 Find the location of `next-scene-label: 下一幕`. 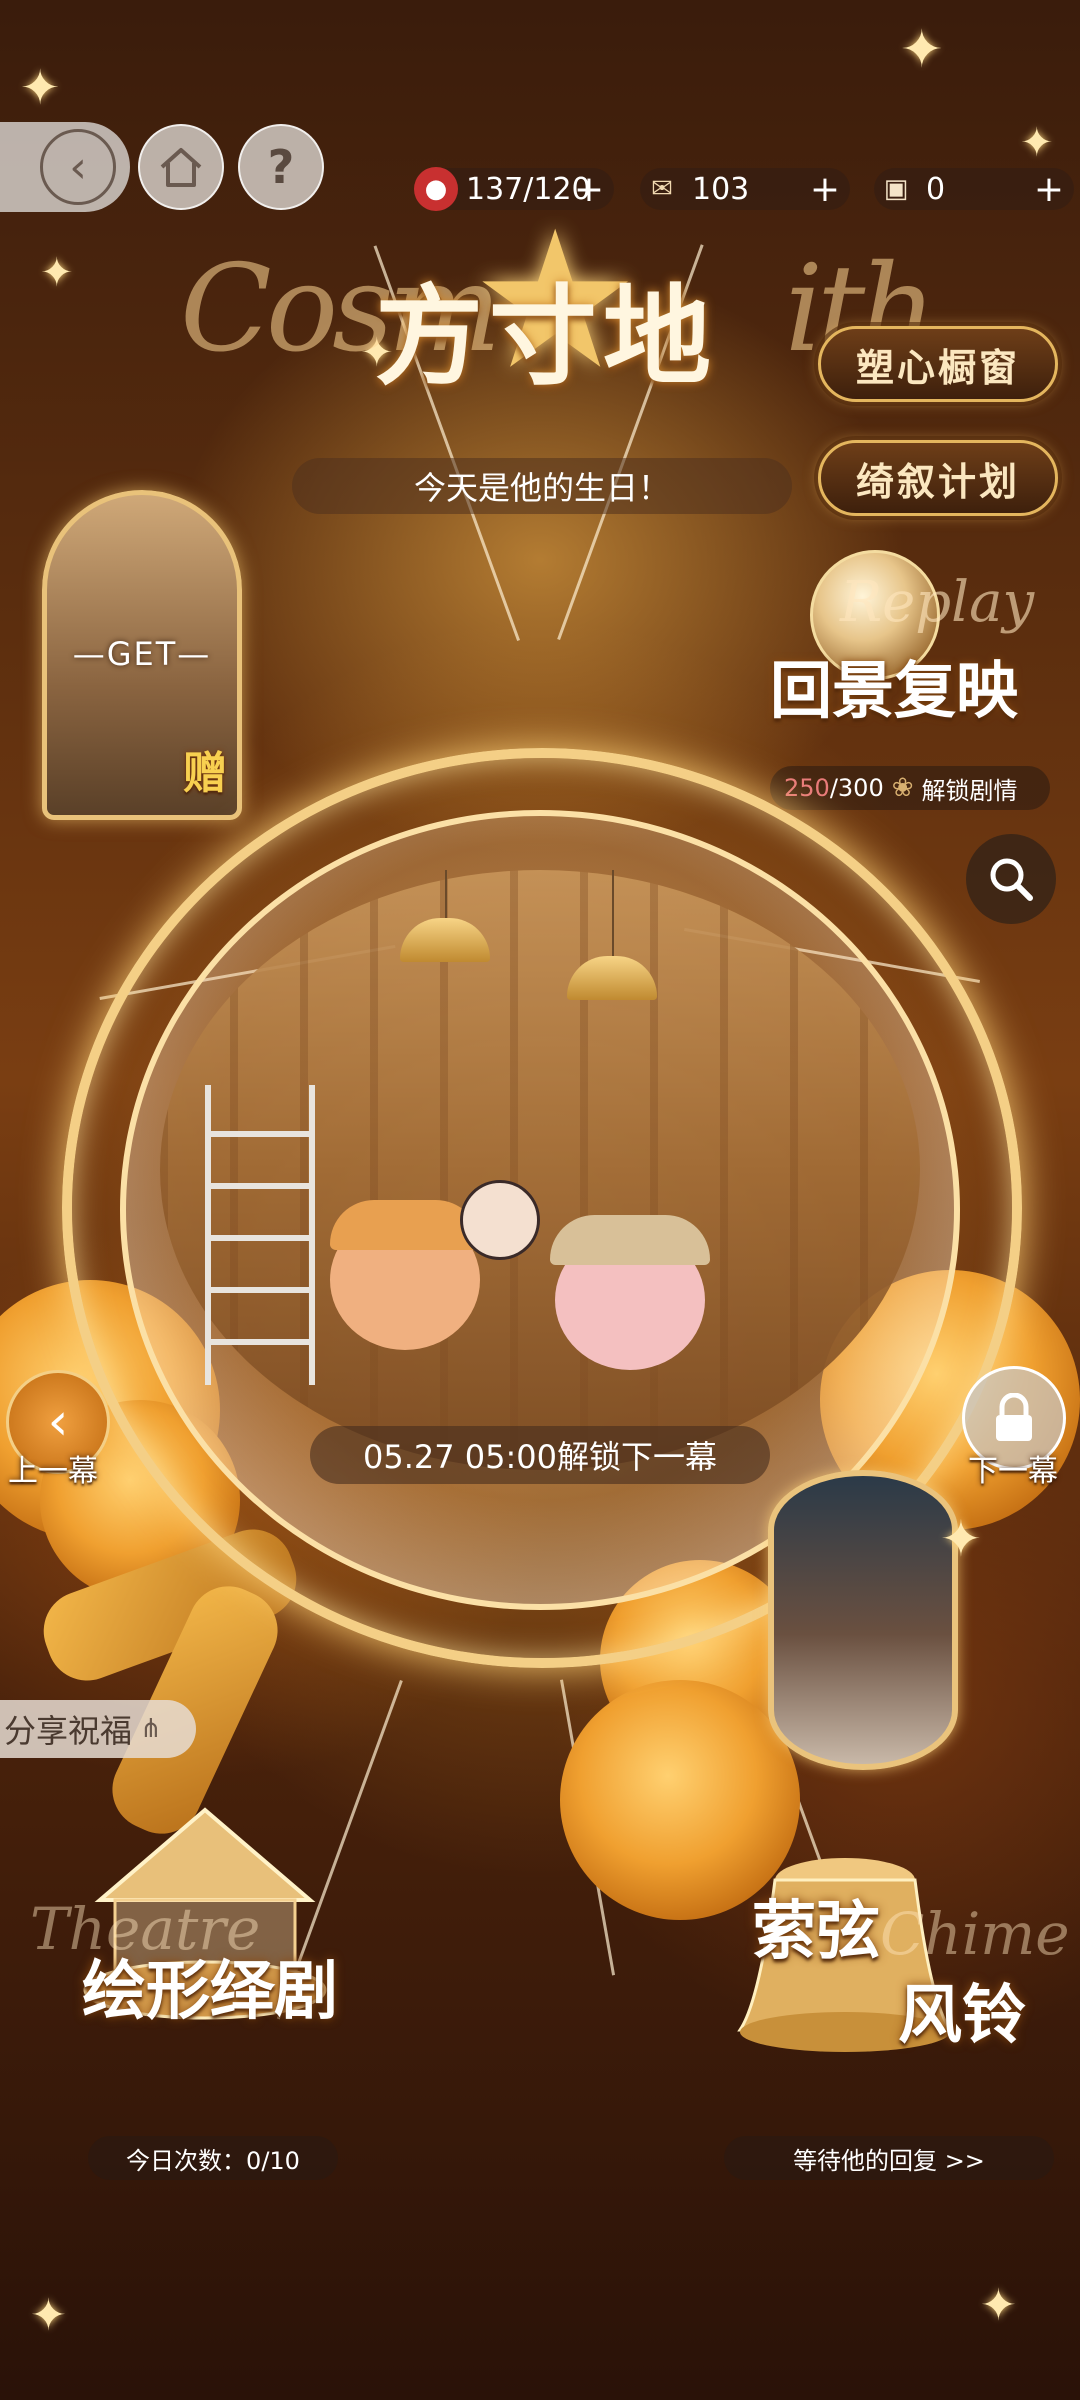

next-scene-label: 下一幕 is located at coordinates (1013, 1471).